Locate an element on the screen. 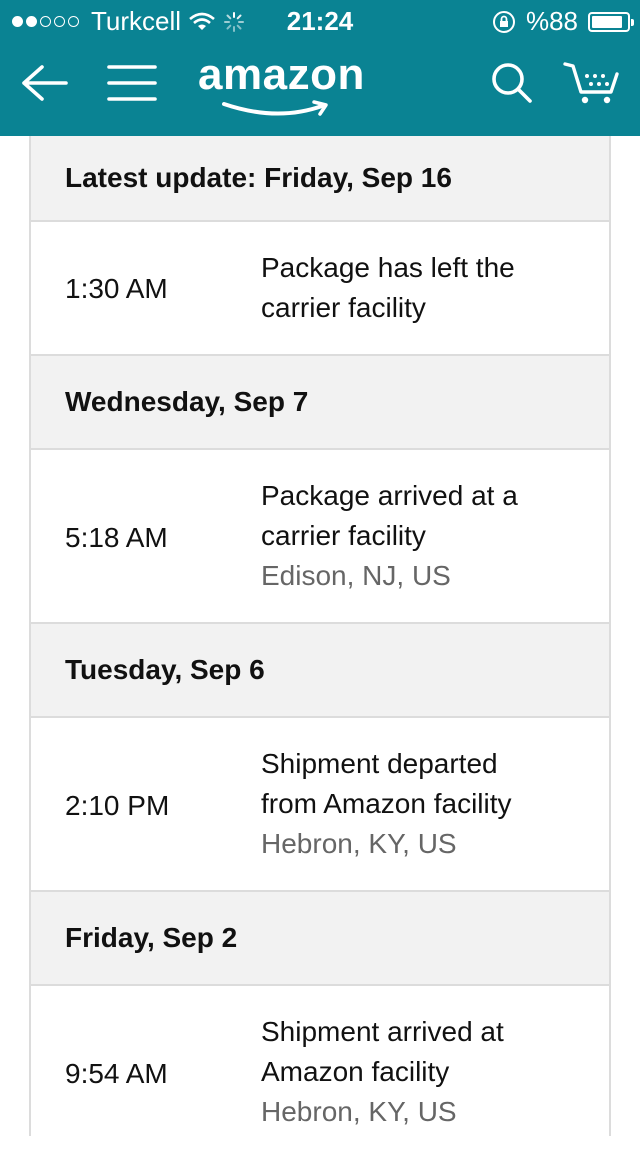  battery-icon is located at coordinates (611, 21).